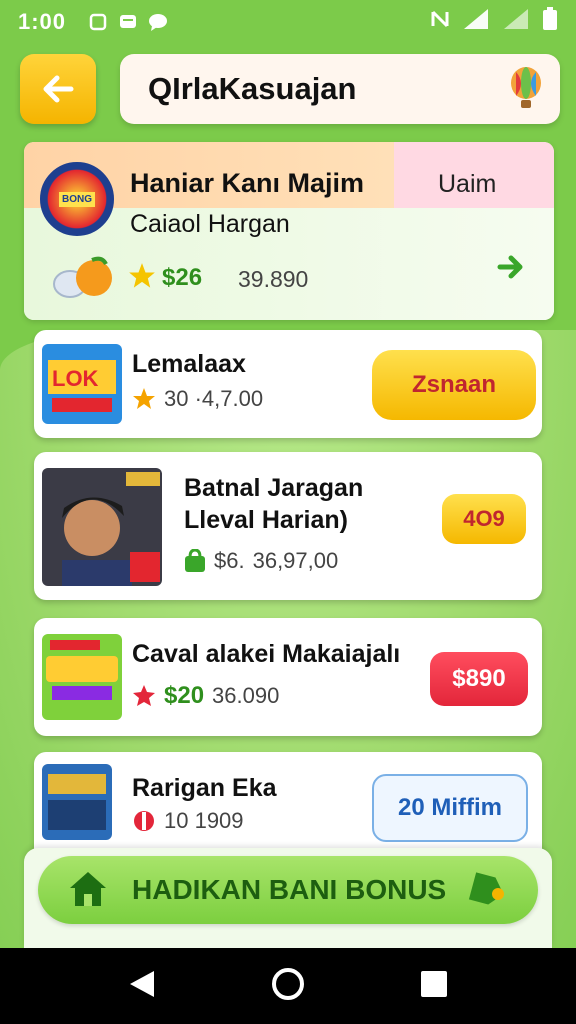  Describe the element at coordinates (184, 695) in the screenshot. I see `item-price: $20` at that location.